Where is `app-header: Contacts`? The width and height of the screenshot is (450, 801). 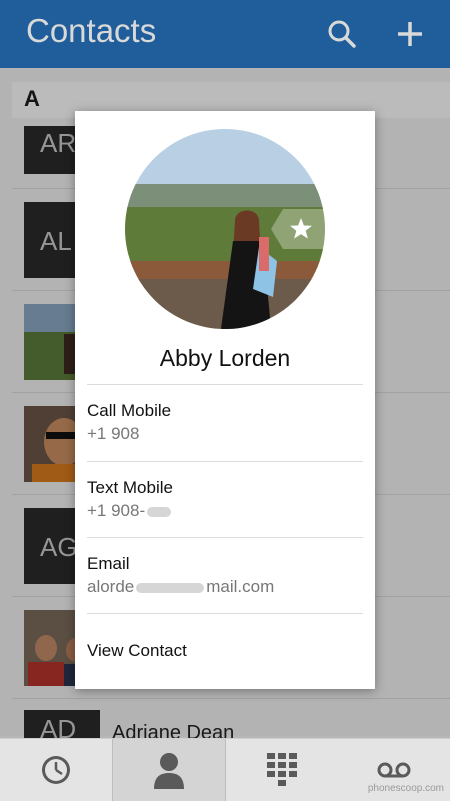 app-header: Contacts is located at coordinates (225, 34).